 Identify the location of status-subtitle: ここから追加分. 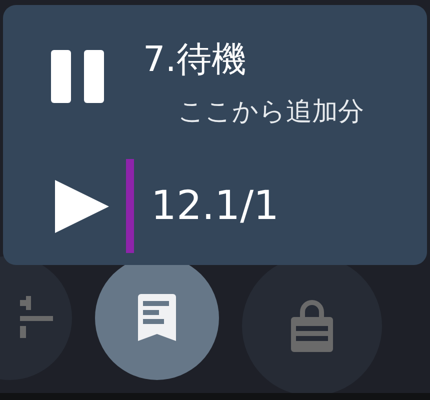
(271, 112).